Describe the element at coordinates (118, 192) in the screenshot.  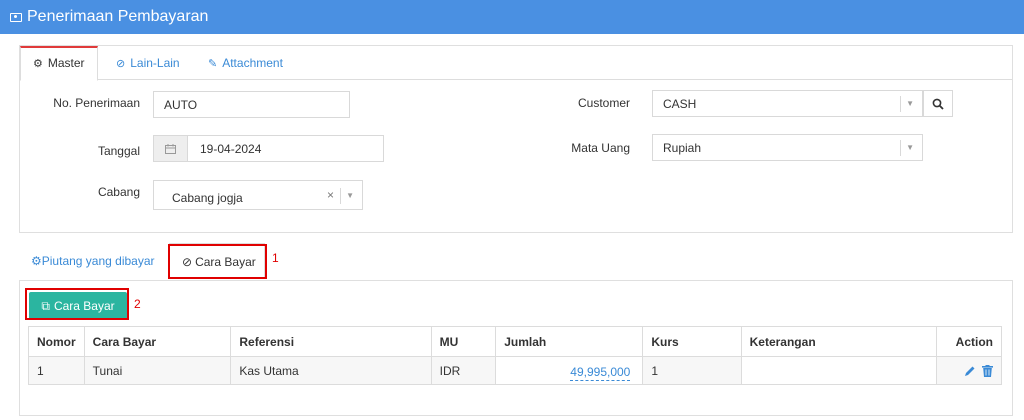
I see `cabang-label: Cabang` at that location.